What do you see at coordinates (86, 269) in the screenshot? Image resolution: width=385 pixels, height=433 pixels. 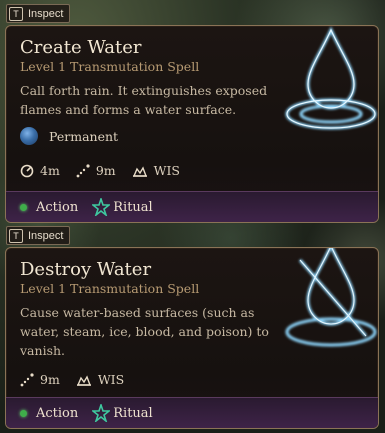 I see `spell-title: Destroy Water` at bounding box center [86, 269].